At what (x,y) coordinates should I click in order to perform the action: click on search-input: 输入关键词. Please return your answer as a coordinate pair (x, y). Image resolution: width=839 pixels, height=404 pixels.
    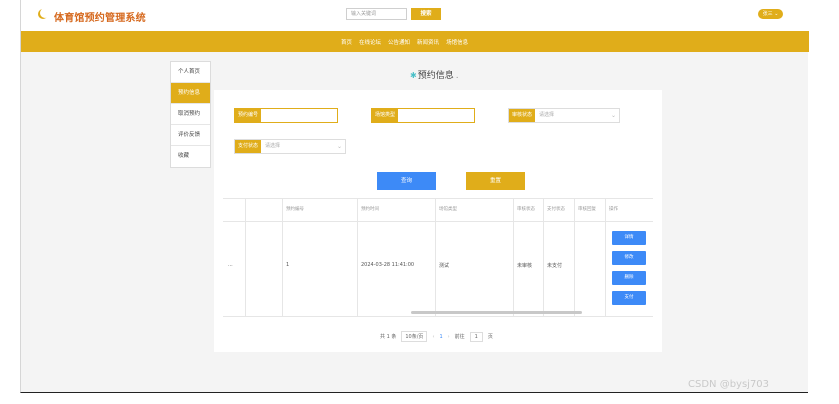
    Looking at the image, I should click on (376, 14).